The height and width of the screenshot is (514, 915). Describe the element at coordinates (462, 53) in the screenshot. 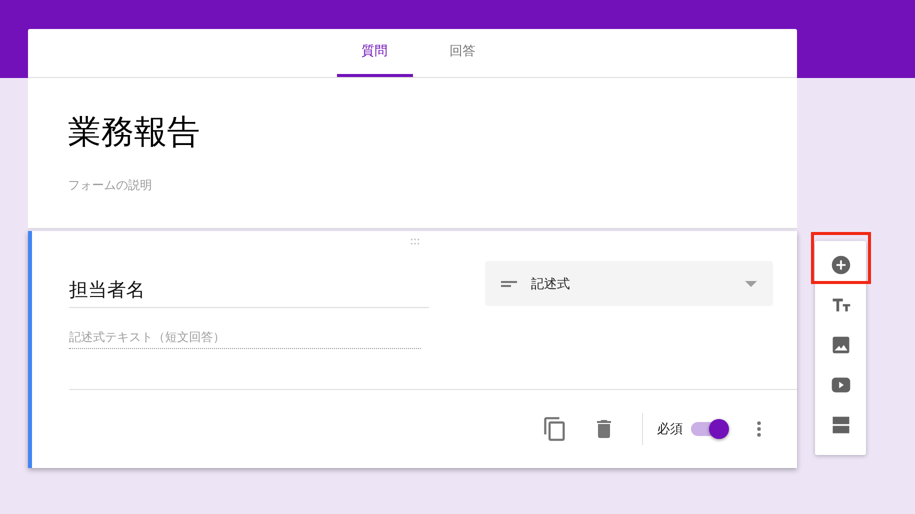

I see `tab: 回答` at that location.